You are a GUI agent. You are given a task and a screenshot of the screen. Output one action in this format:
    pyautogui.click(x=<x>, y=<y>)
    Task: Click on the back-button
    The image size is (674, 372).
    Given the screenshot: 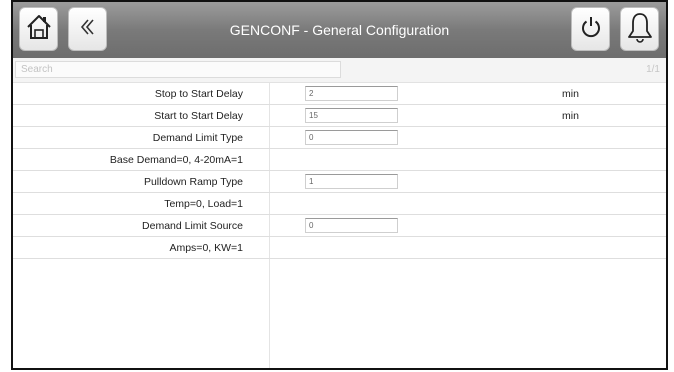 What is the action you would take?
    pyautogui.click(x=87, y=29)
    